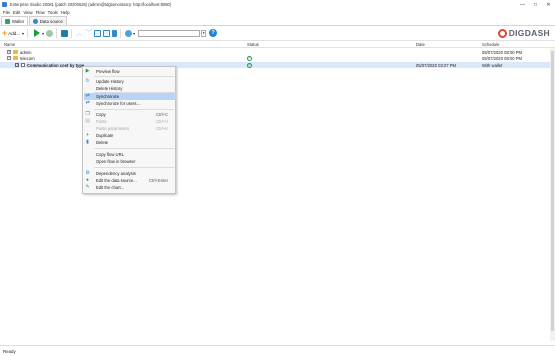 The width and height of the screenshot is (555, 356). Describe the element at coordinates (277, 21) in the screenshot. I see `tab-bar: Wallet Data source` at that location.